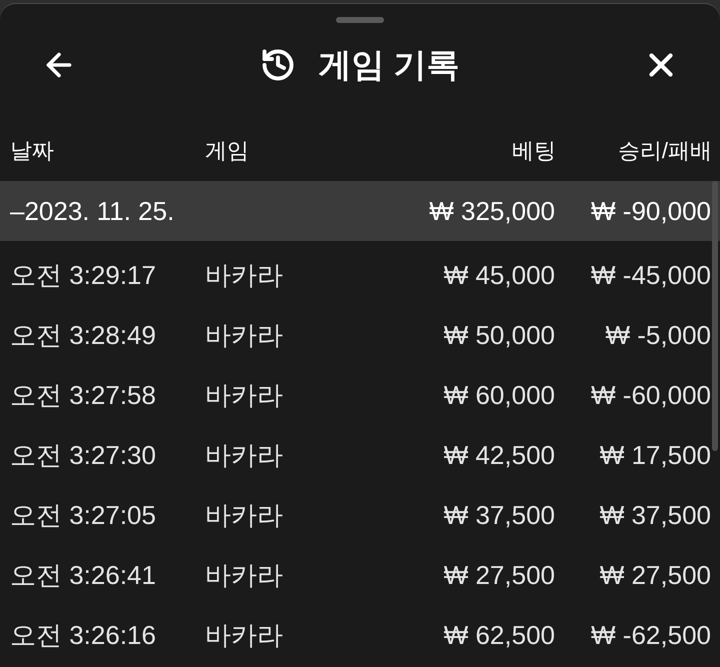  What do you see at coordinates (654, 455) in the screenshot?
I see `result-cell-text: ₩ 17,500` at bounding box center [654, 455].